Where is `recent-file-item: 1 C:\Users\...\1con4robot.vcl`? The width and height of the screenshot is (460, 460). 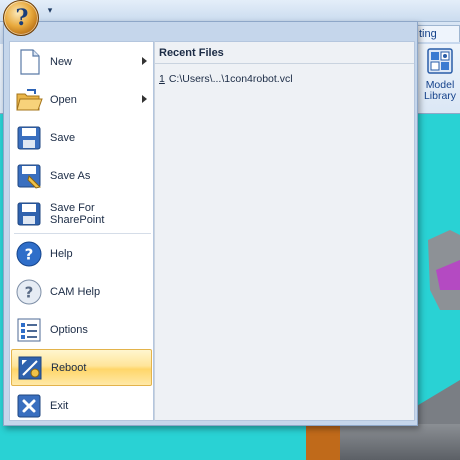
recent-file-item: 1 C:\Users\...\1con4robot.vcl is located at coordinates (284, 79).